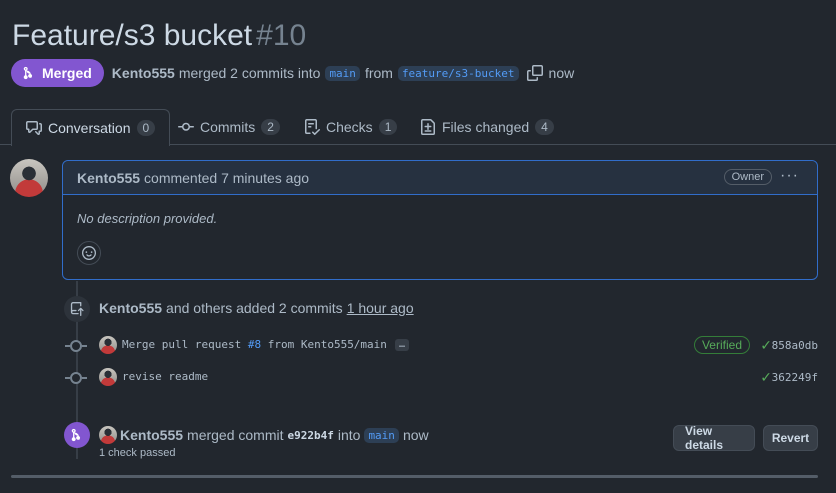 The width and height of the screenshot is (836, 493). I want to click on merged-state-badge: Merged, so click(57, 73).